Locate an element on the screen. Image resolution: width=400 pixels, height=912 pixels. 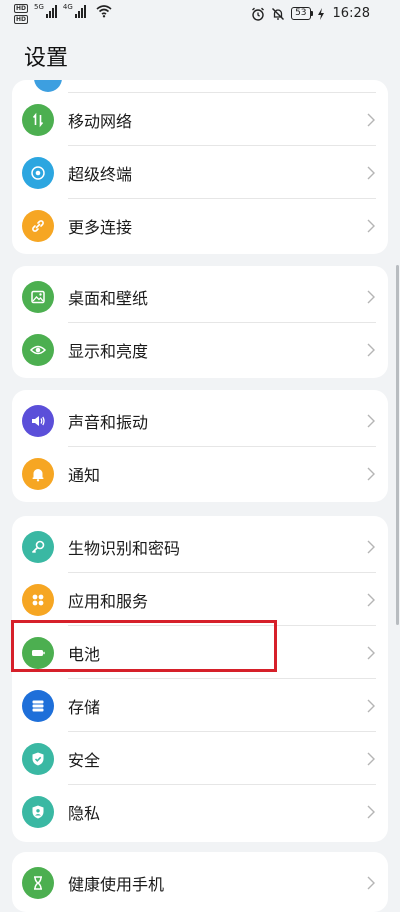
settings-group-wellbeing: 健康使用手机 is located at coordinates (200, 882).